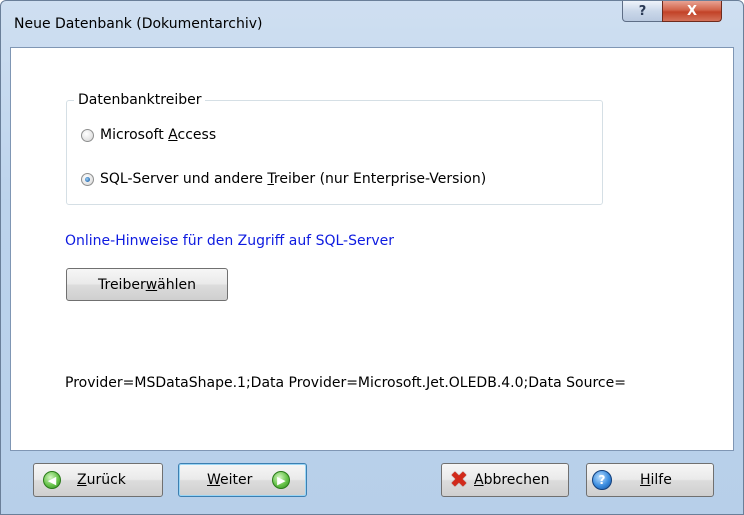  What do you see at coordinates (52, 480) in the screenshot?
I see `arrow-left-icon: ◀` at bounding box center [52, 480].